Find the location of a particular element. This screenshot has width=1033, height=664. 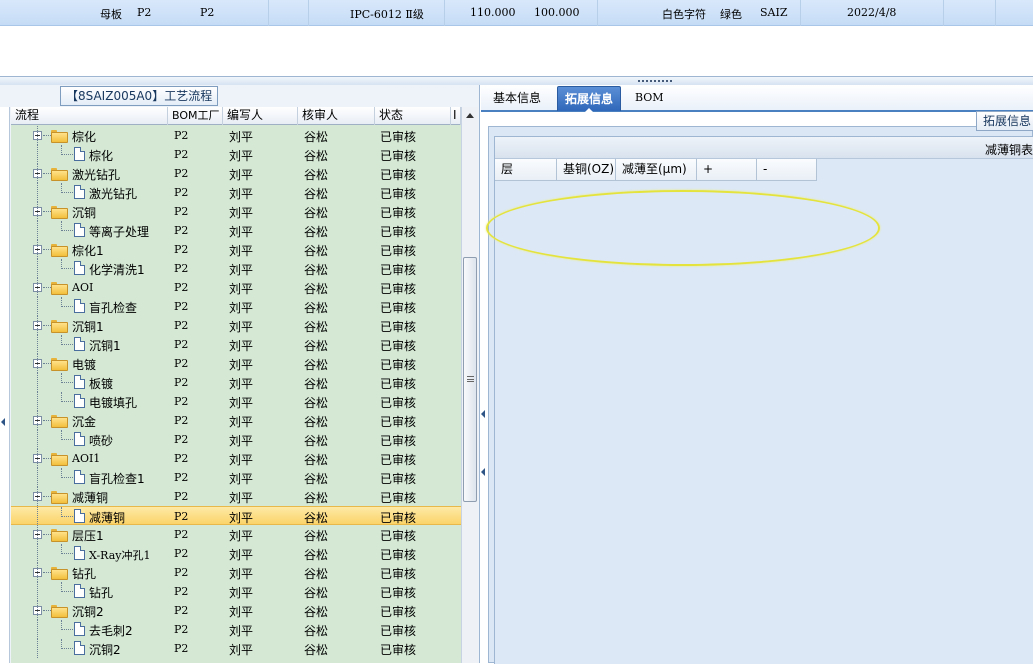

tree-group-row: 钻孔 P2 刘平 谷松 已审核 is located at coordinates (236, 572).